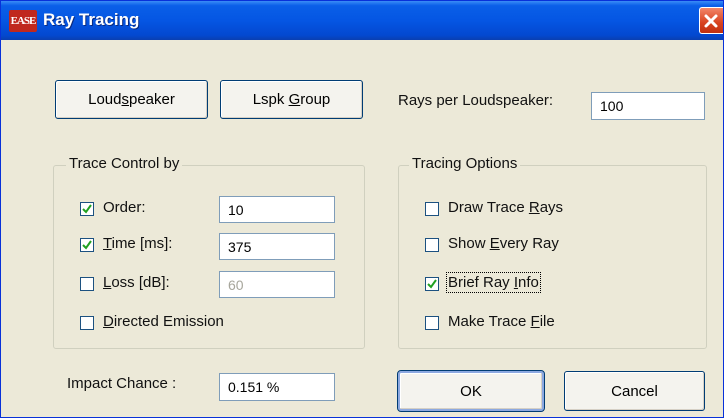 The height and width of the screenshot is (418, 724). What do you see at coordinates (124, 163) in the screenshot?
I see `trace-control-title: Trace Control by` at bounding box center [124, 163].